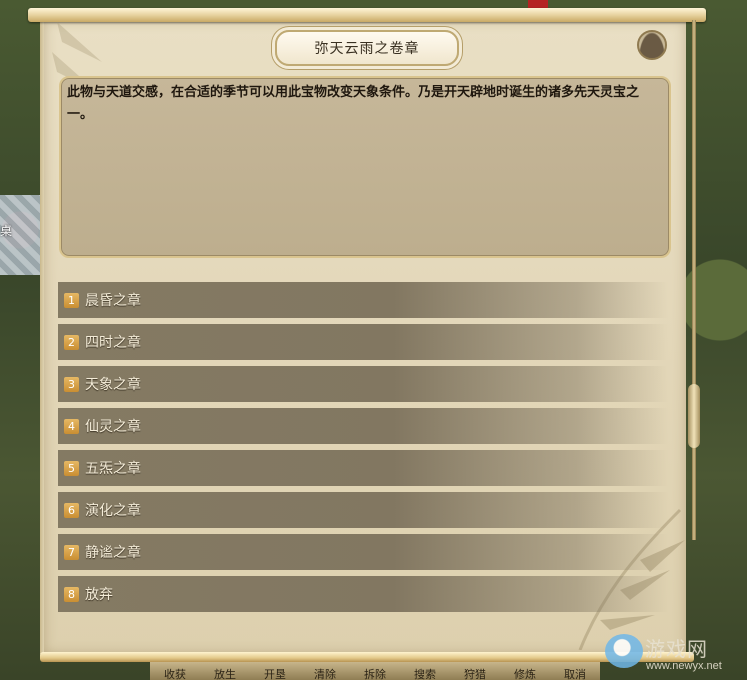 This screenshot has height=680, width=747. What do you see at coordinates (363, 468) in the screenshot?
I see `option-5: 5 五炁之章` at bounding box center [363, 468].